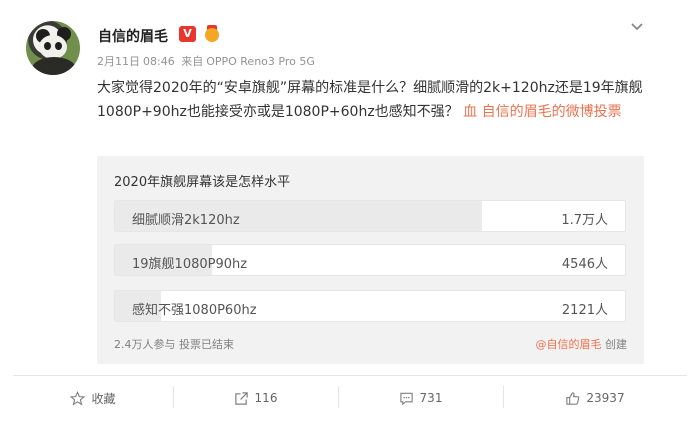  I want to click on chevron-down-icon, so click(637, 27).